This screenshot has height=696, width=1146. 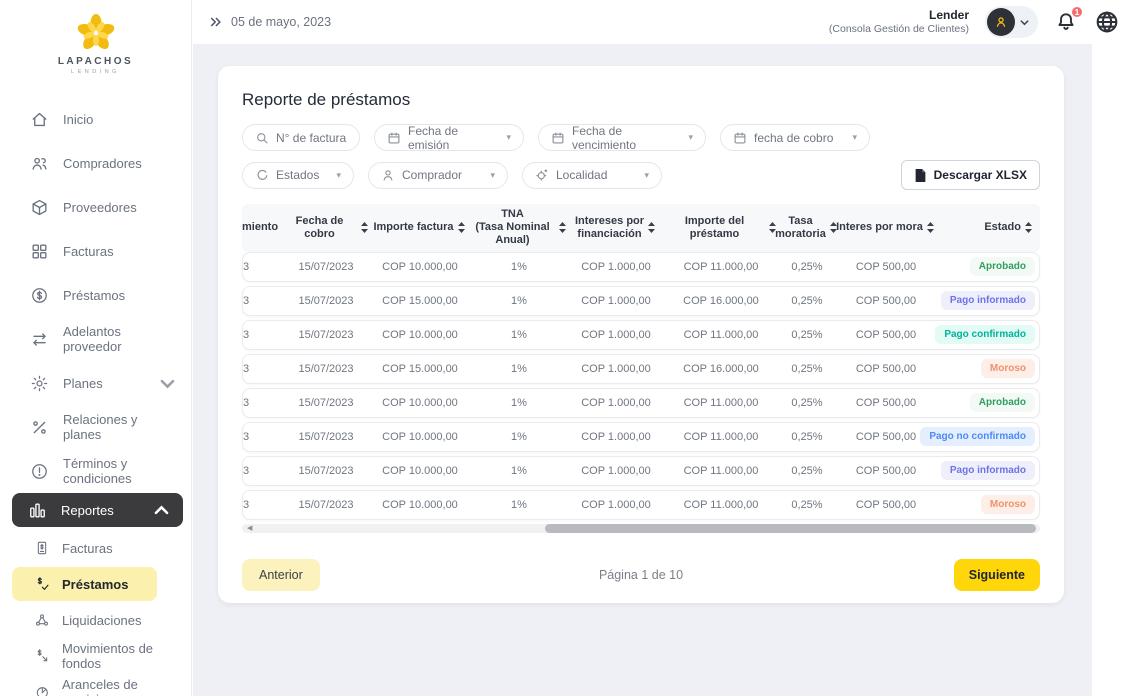 What do you see at coordinates (95, 383) in the screenshot?
I see `sidebar-item-planes: Planes` at bounding box center [95, 383].